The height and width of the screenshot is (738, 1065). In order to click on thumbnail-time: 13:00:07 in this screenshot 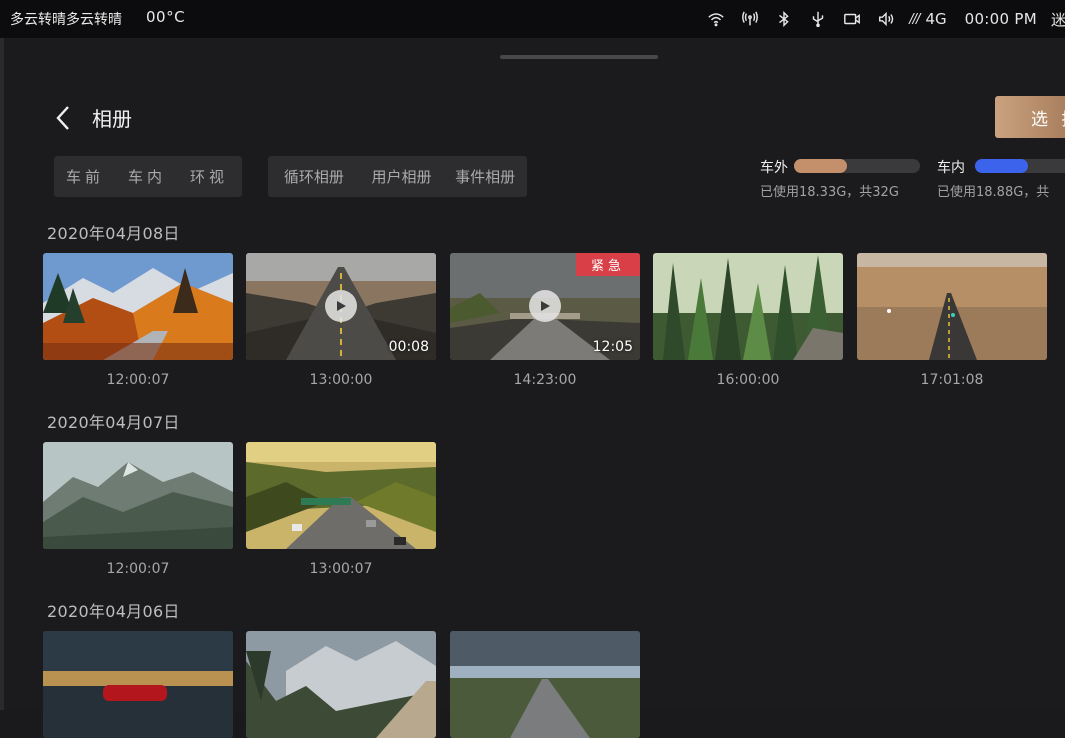, I will do `click(341, 569)`.